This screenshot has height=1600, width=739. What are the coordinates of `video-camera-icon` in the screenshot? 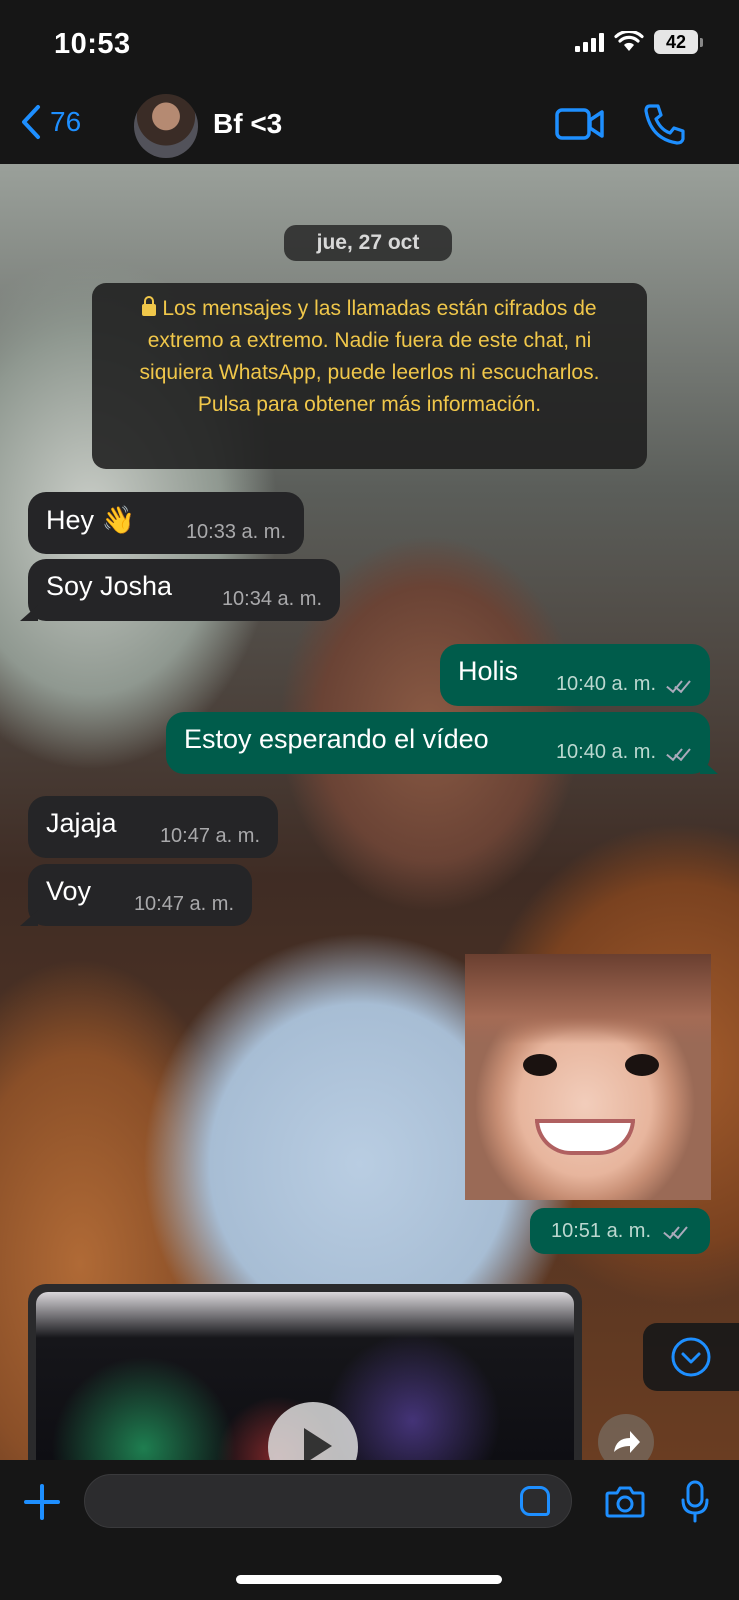 It's located at (579, 124).